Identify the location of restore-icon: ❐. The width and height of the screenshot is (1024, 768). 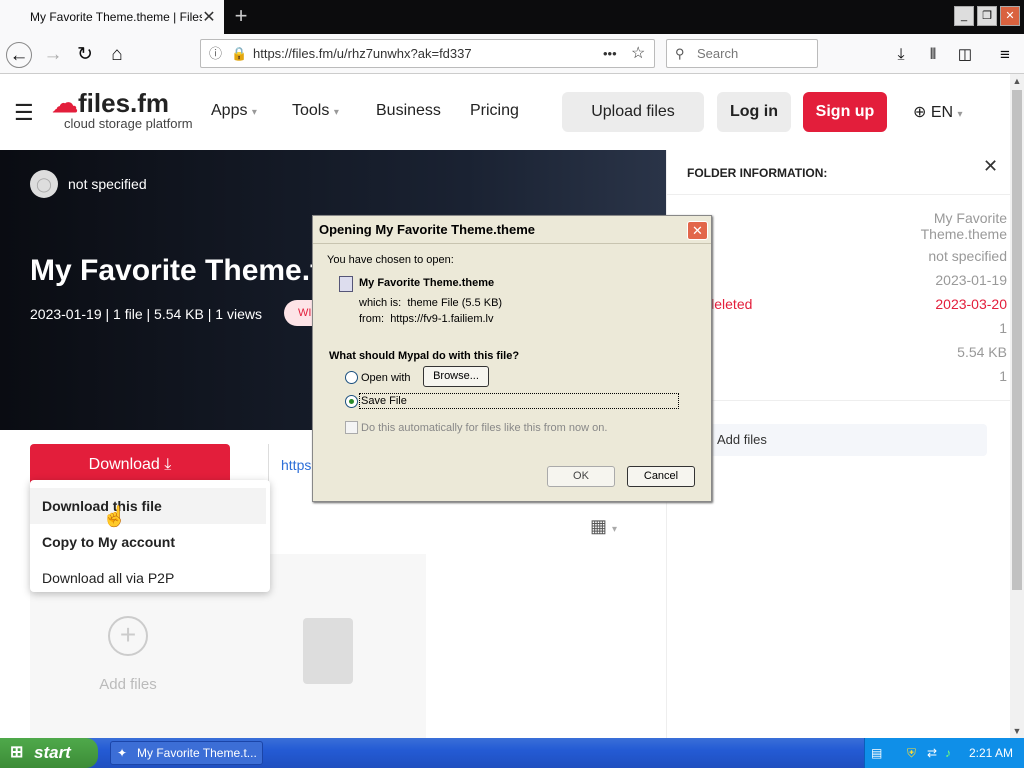
(987, 16).